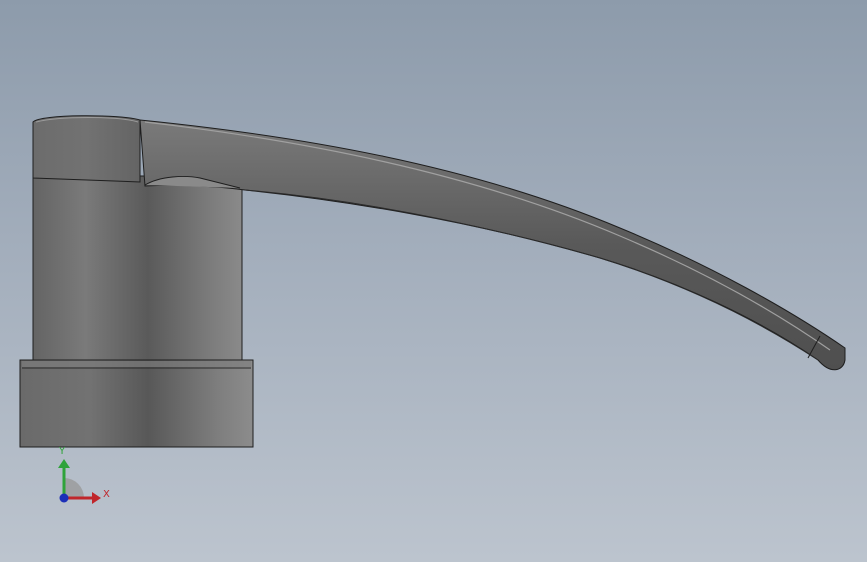 This screenshot has width=867, height=562. What do you see at coordinates (86, 149) in the screenshot?
I see `faucet-cap` at bounding box center [86, 149].